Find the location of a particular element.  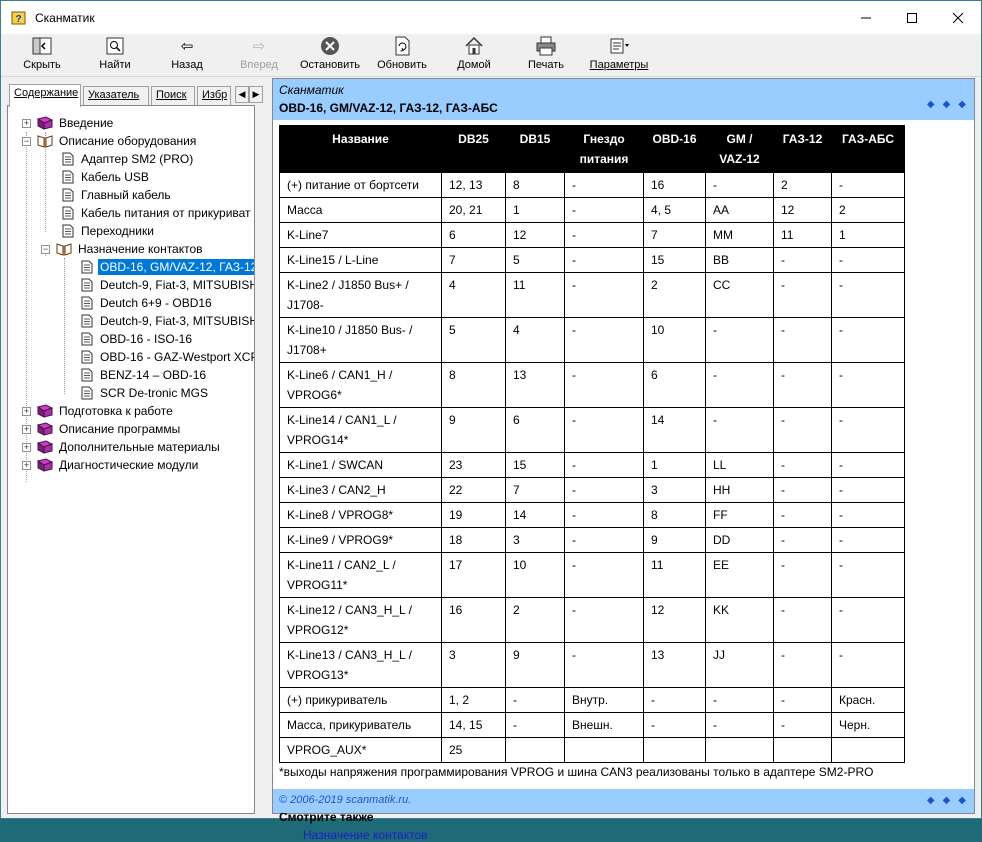

tab-search: Поиск is located at coordinates (173, 96).